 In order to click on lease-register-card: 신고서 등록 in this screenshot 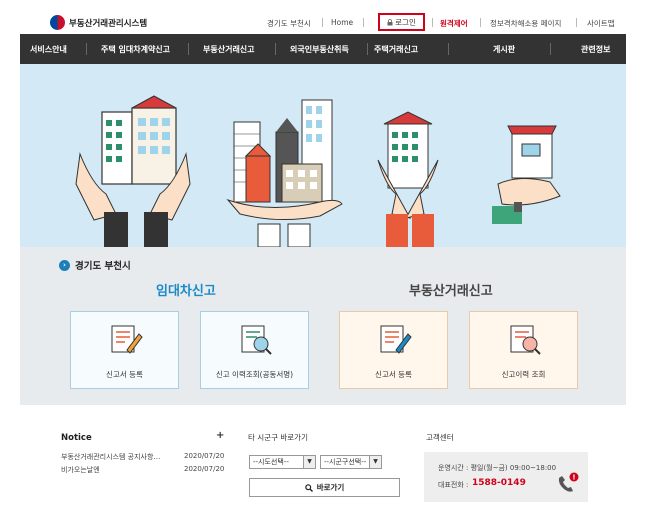, I will do `click(124, 350)`.